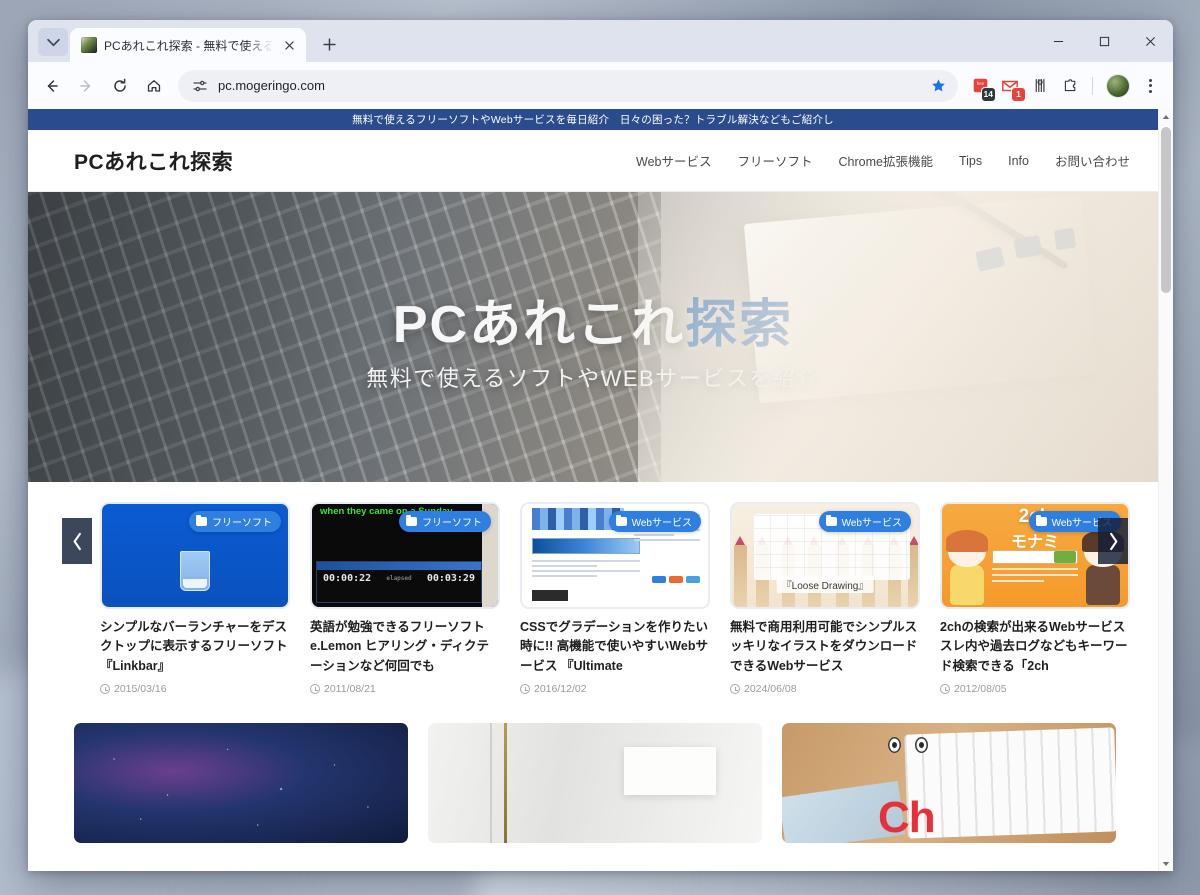  What do you see at coordinates (970, 161) in the screenshot?
I see `nav-item-tips: Tips` at bounding box center [970, 161].